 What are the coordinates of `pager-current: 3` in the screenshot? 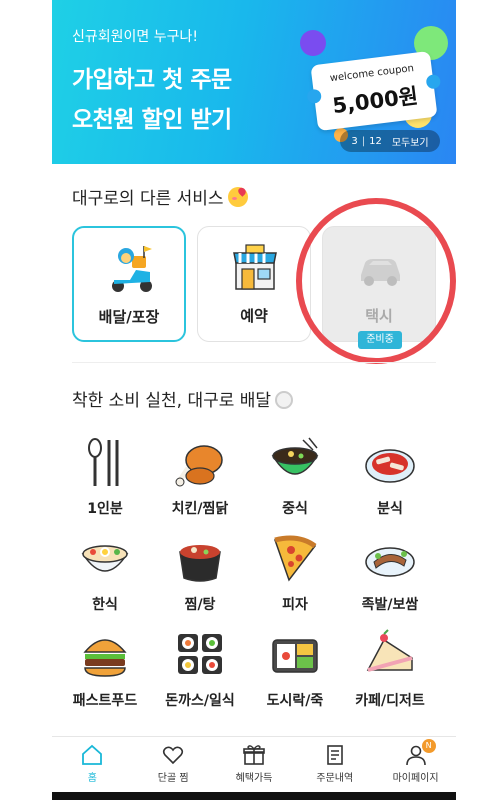 It's located at (354, 141).